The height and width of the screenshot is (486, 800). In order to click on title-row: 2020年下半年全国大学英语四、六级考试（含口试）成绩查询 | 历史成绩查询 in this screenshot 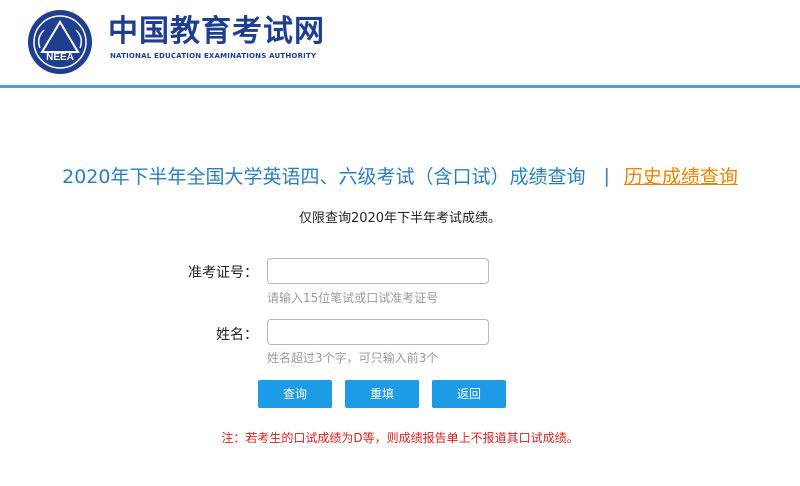, I will do `click(400, 177)`.